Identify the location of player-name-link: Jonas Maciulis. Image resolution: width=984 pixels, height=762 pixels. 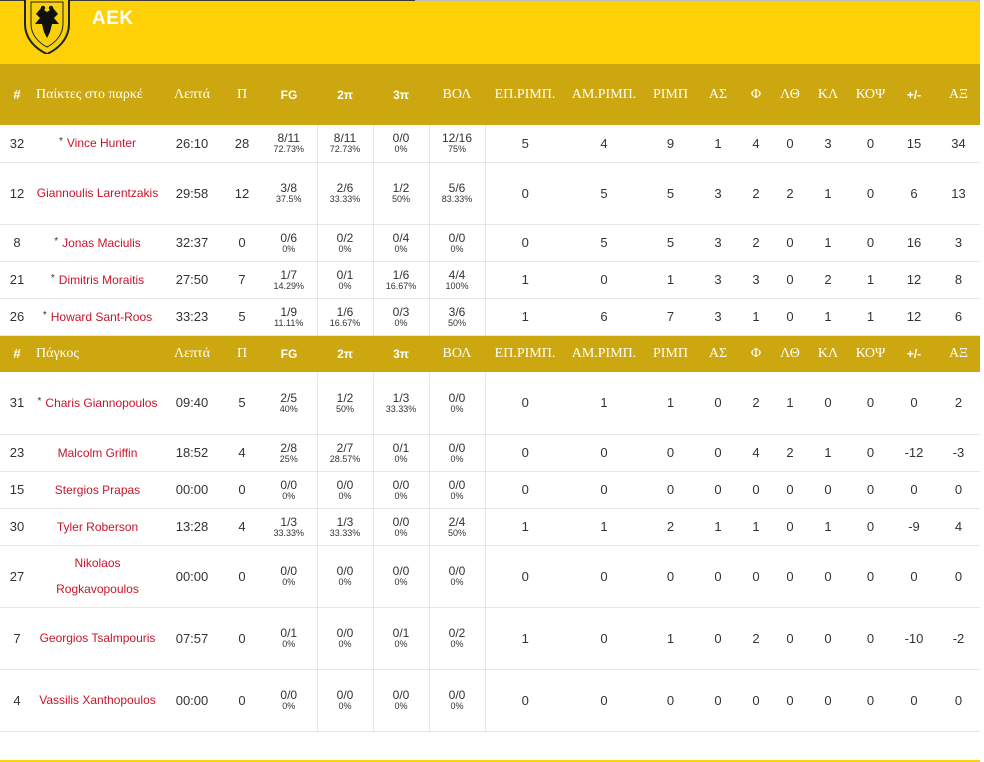
(101, 243).